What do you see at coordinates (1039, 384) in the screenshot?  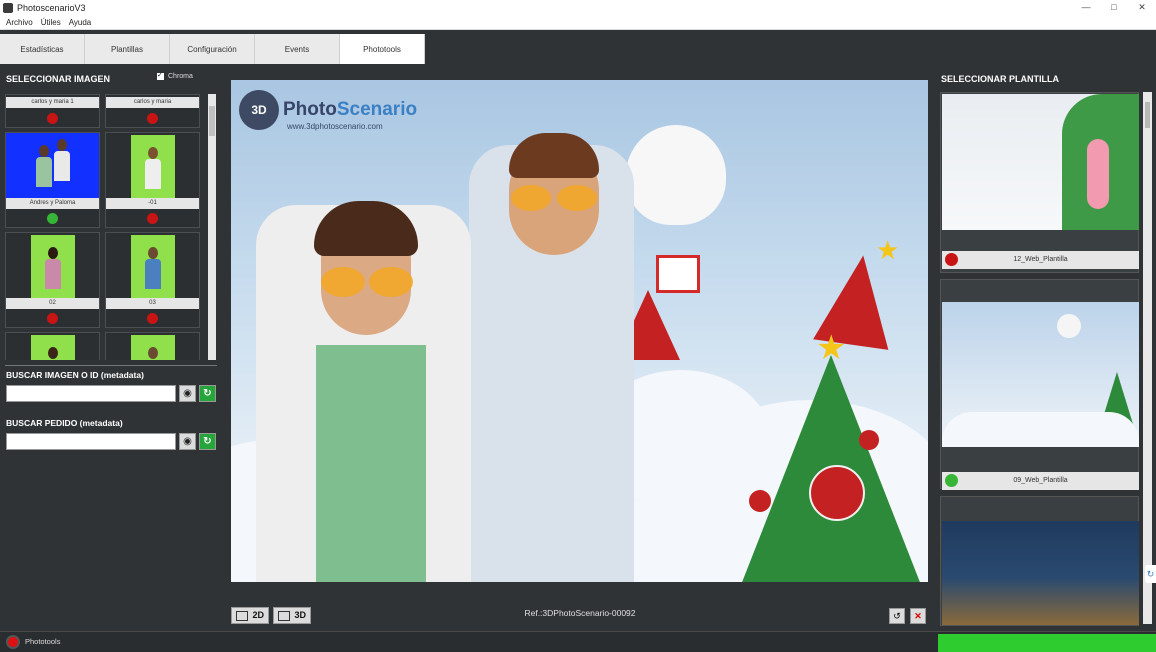 I see `template-card: 09_Web_Plantilla` at bounding box center [1039, 384].